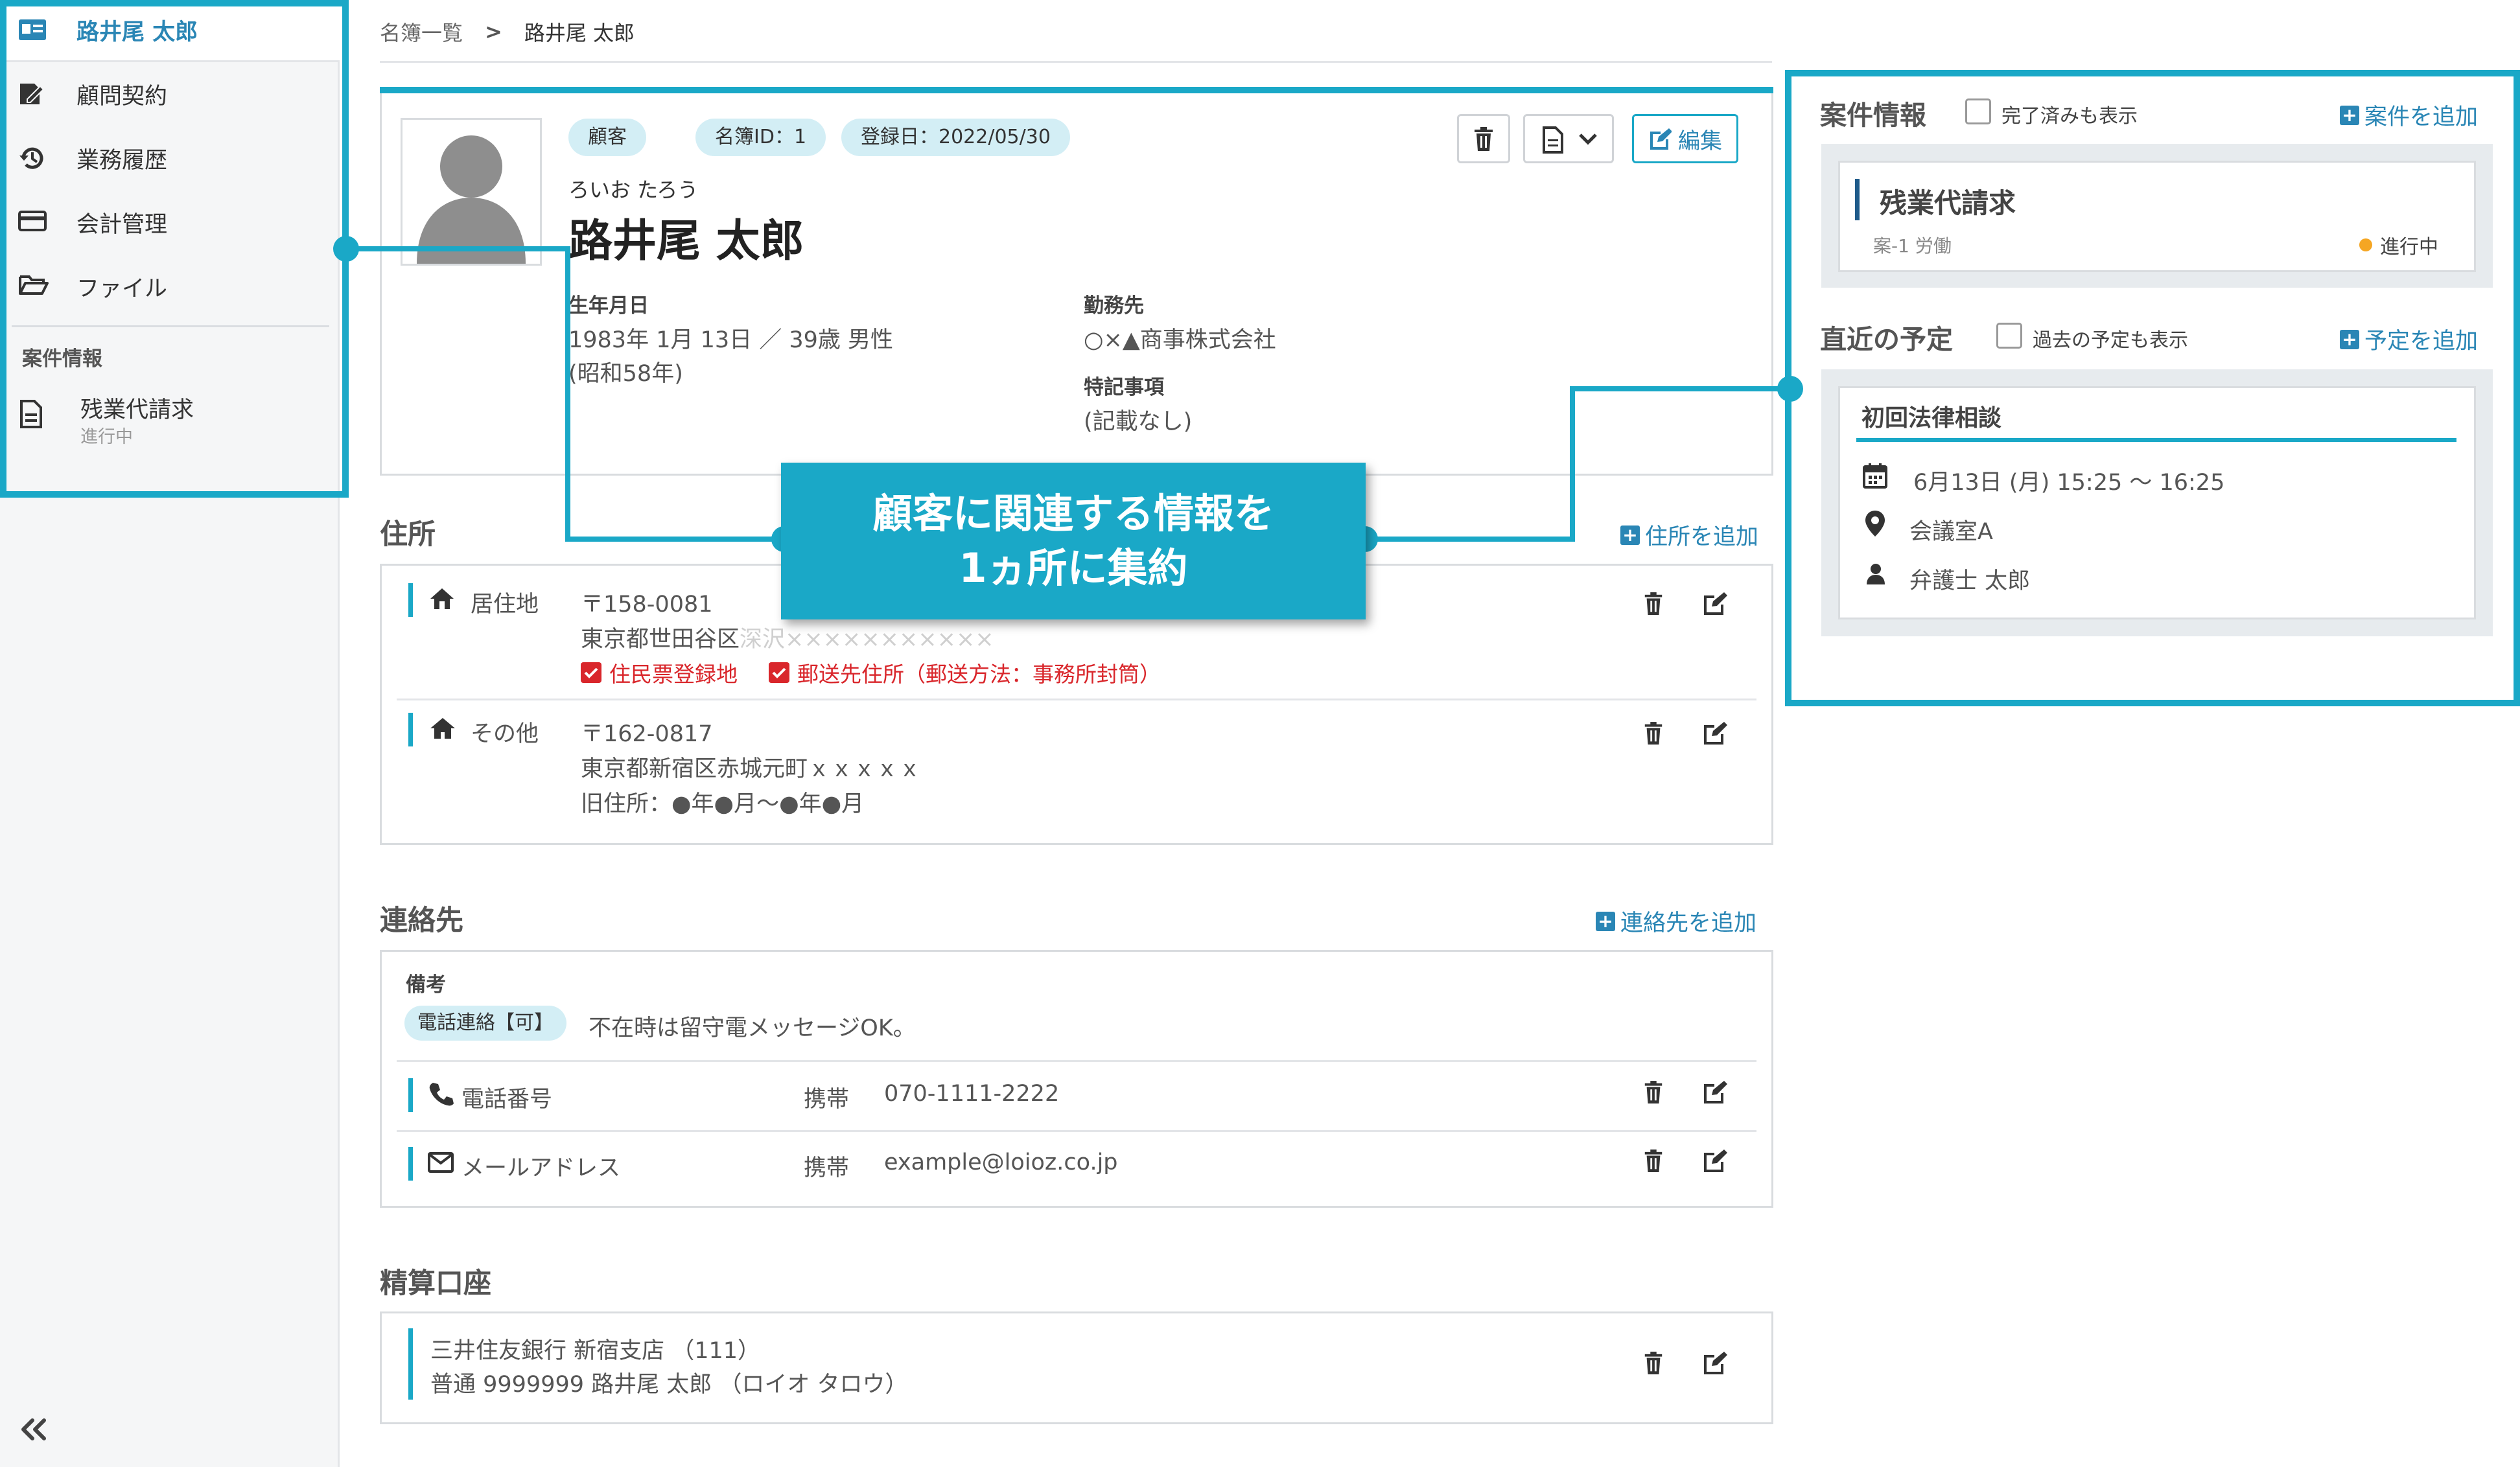 This screenshot has width=2520, height=1467. I want to click on address-line: 東京都新宿区赤城元町ｘｘｘｘｘ, so click(751, 769).